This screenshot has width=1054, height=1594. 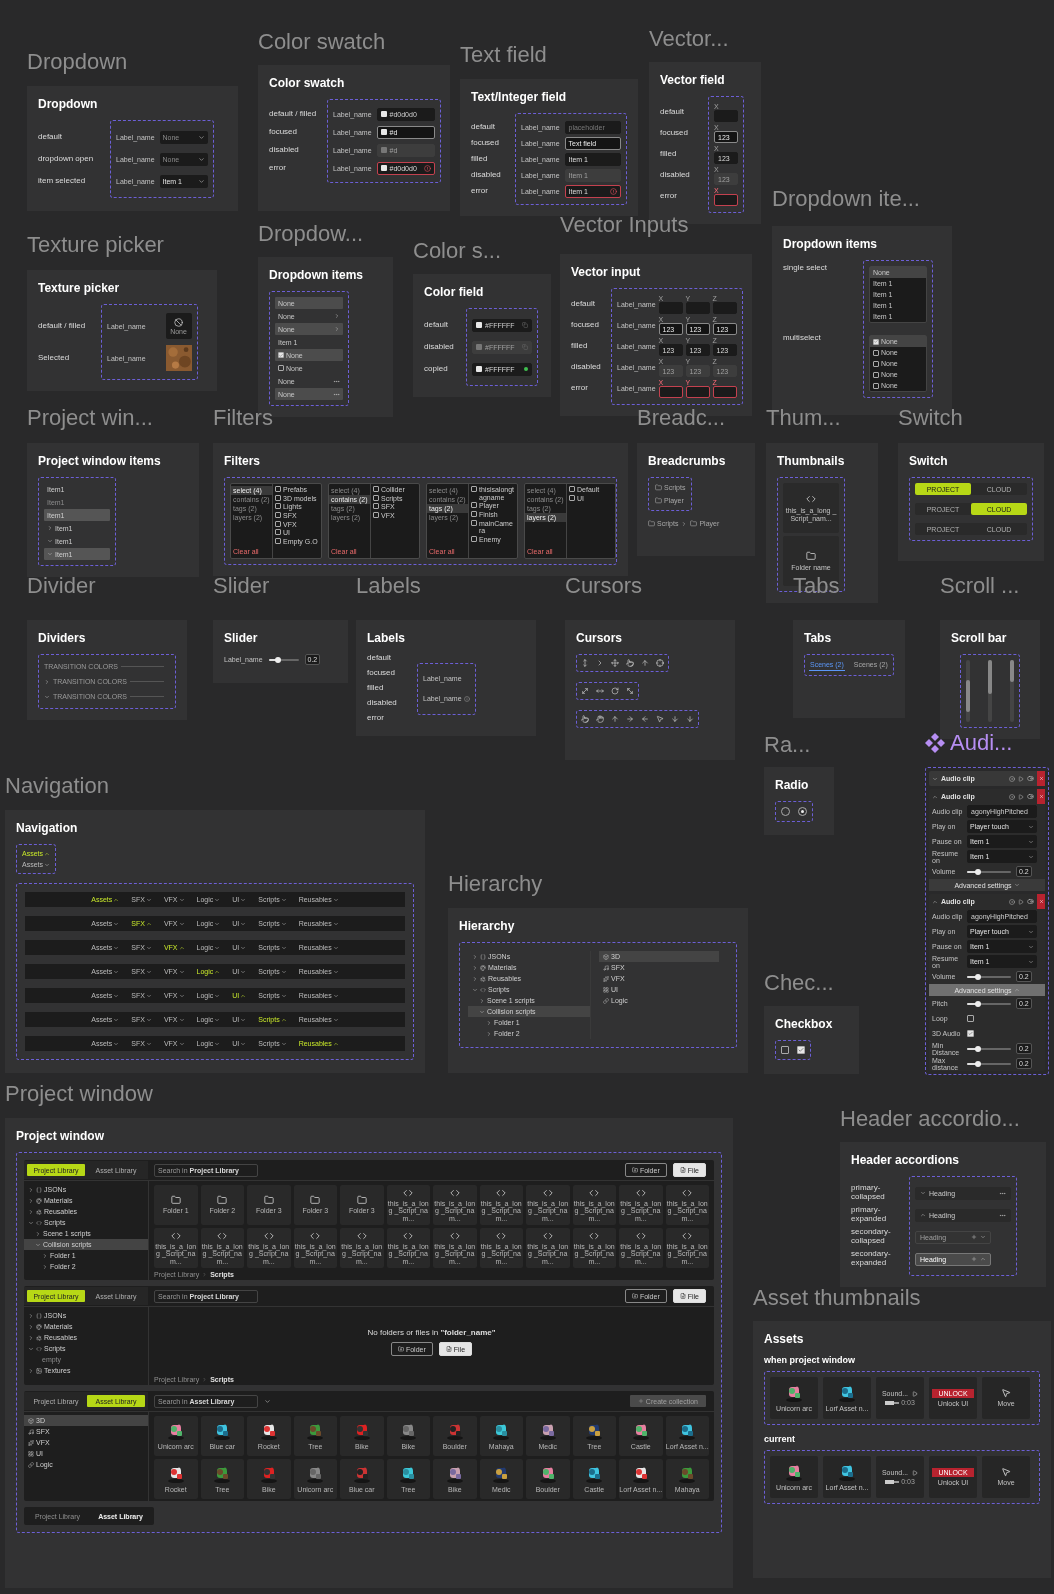 What do you see at coordinates (495, 884) in the screenshot?
I see `section-title: Hierarchy` at bounding box center [495, 884].